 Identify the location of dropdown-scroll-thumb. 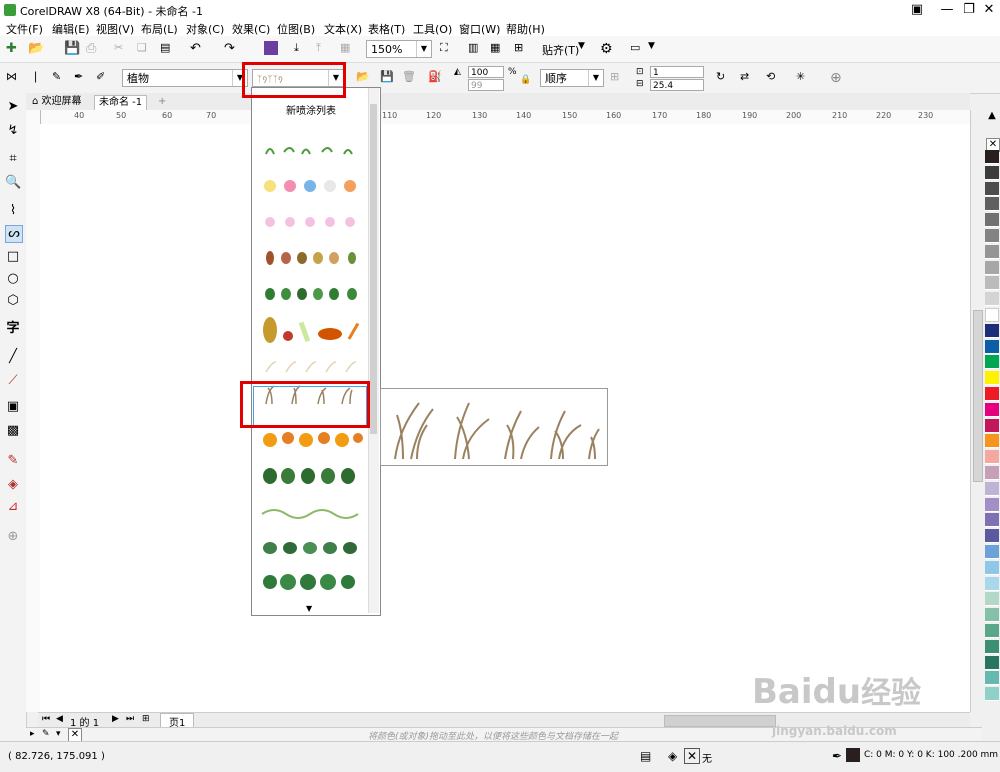
(373, 269).